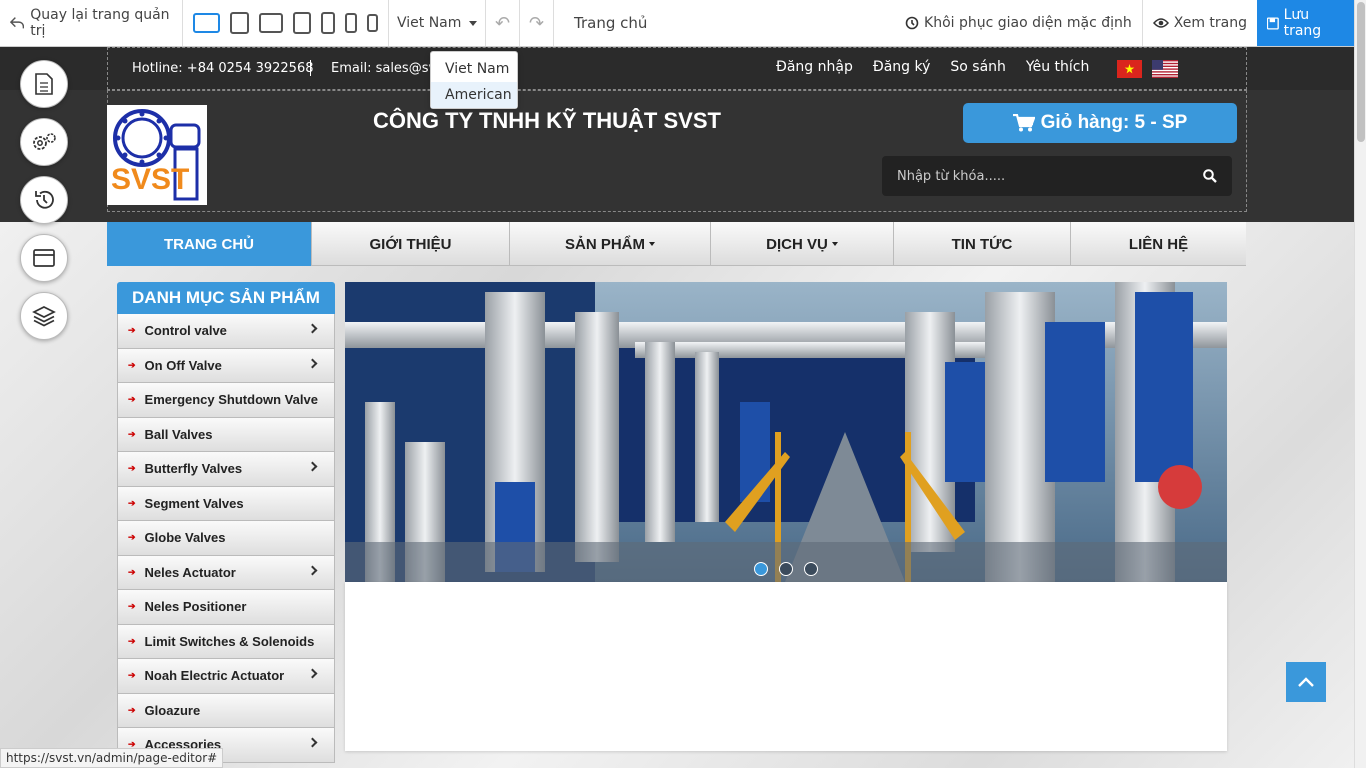 The image size is (1366, 768). What do you see at coordinates (209, 244) in the screenshot?
I see `nav-home: TRANG CHỦ` at bounding box center [209, 244].